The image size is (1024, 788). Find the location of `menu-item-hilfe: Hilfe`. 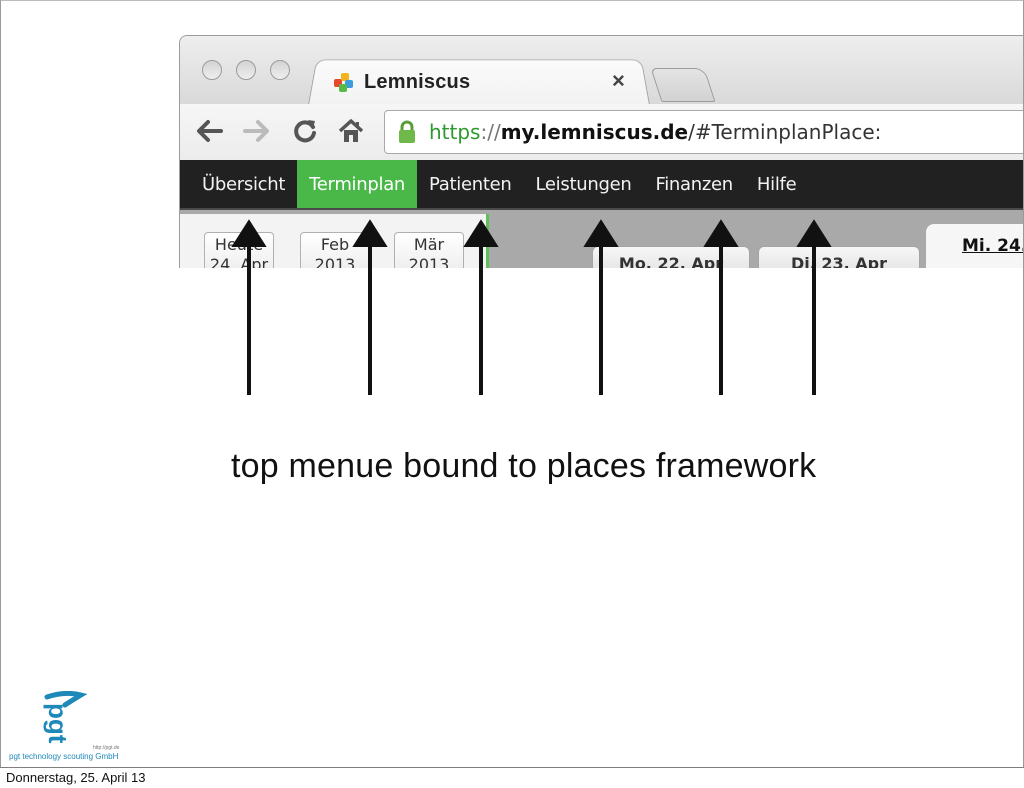

menu-item-hilfe: Hilfe is located at coordinates (776, 184).